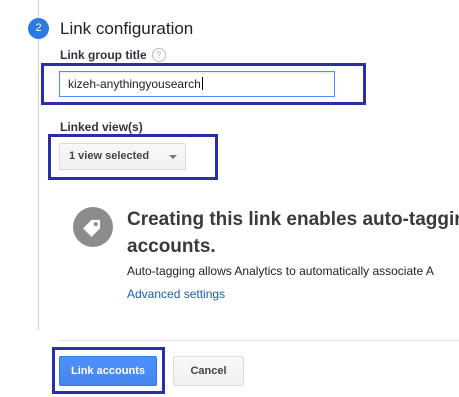 This screenshot has width=459, height=397. Describe the element at coordinates (103, 55) in the screenshot. I see `link-group-title-label-text: Link group title` at that location.